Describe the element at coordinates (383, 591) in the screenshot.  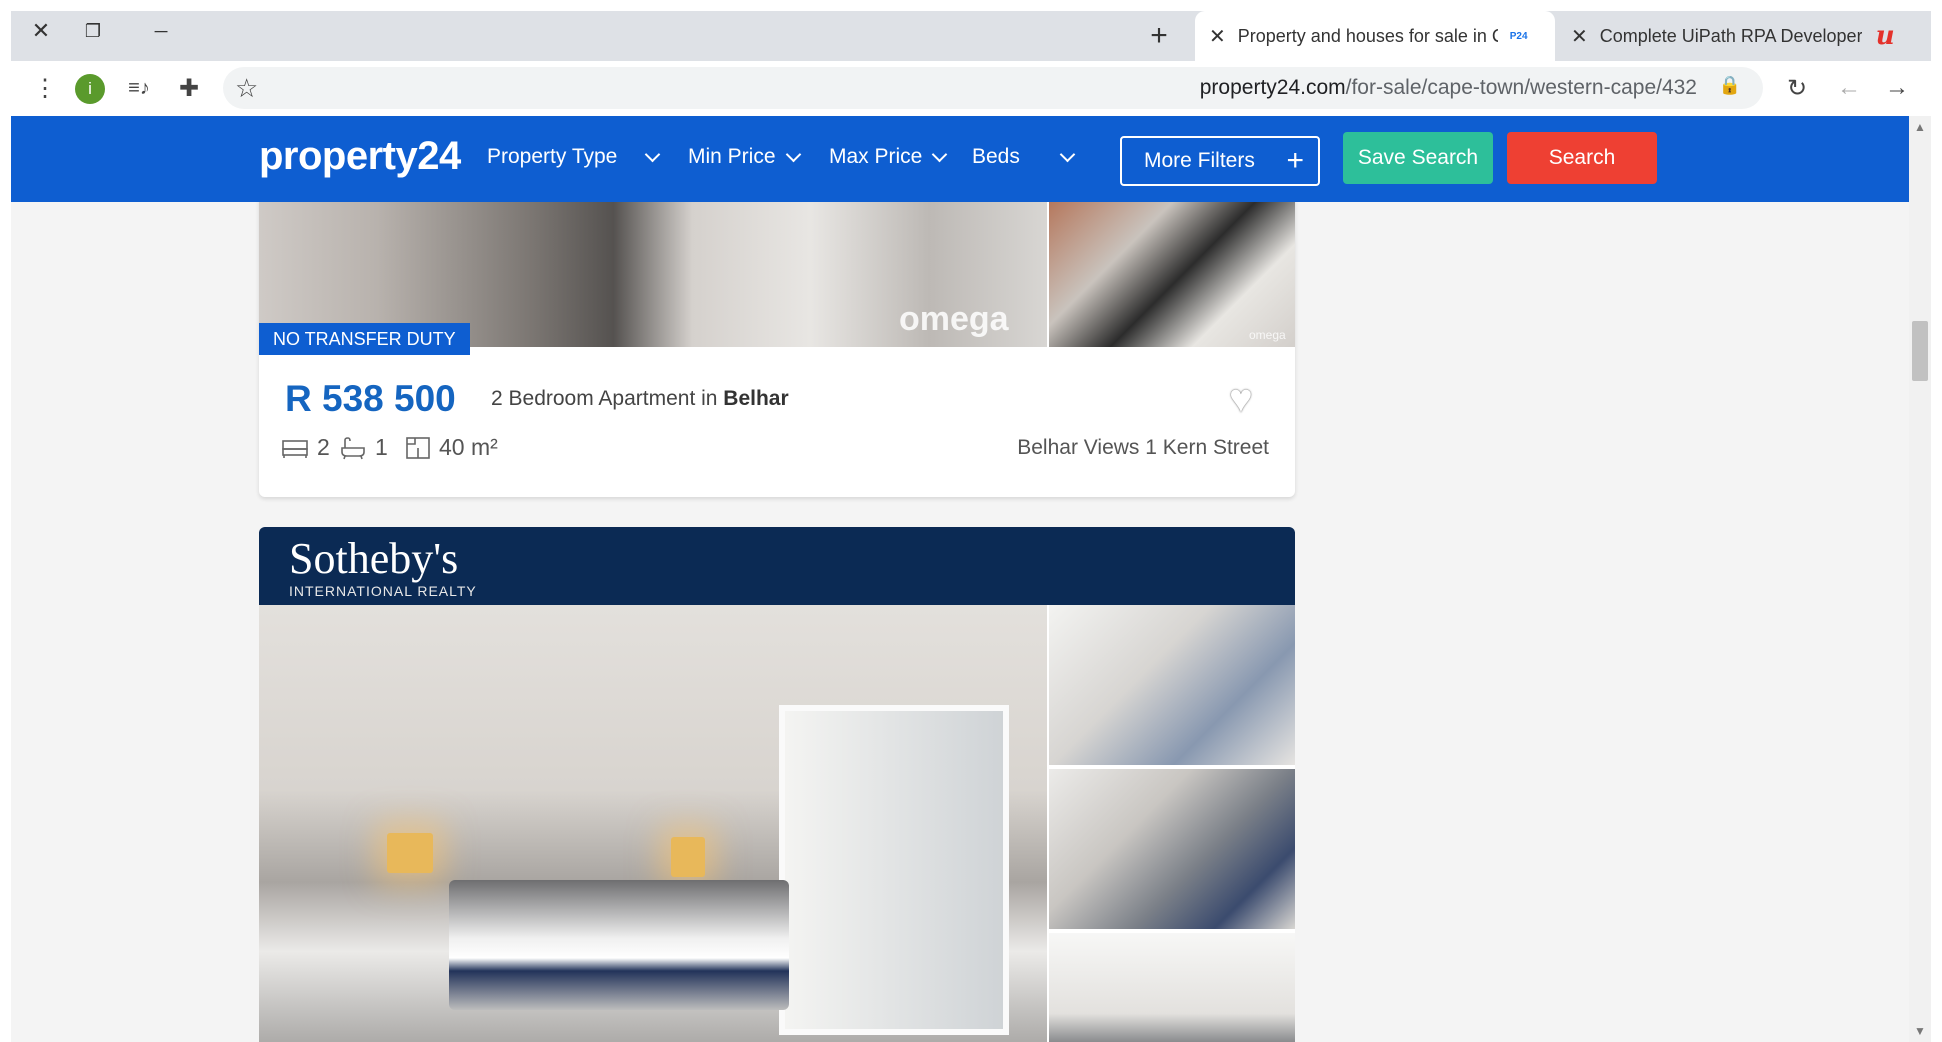
I see `agency-subtitle: INTERNATIONAL REALTY` at that location.